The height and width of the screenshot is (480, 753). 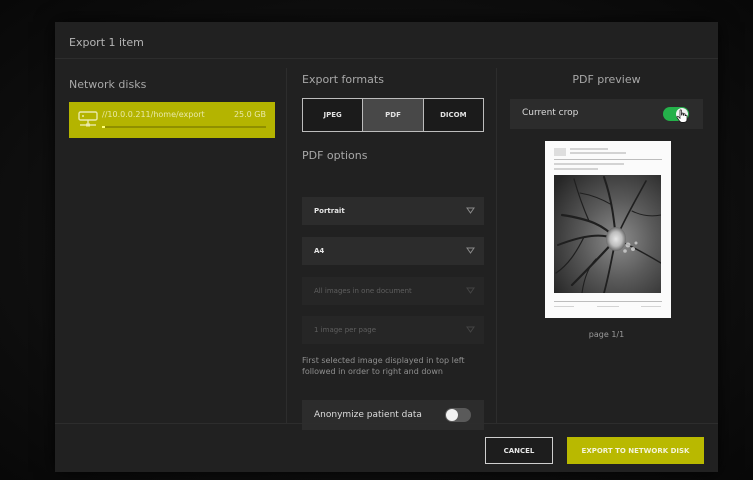 I want to click on page-counter: page 1/1, so click(x=606, y=334).